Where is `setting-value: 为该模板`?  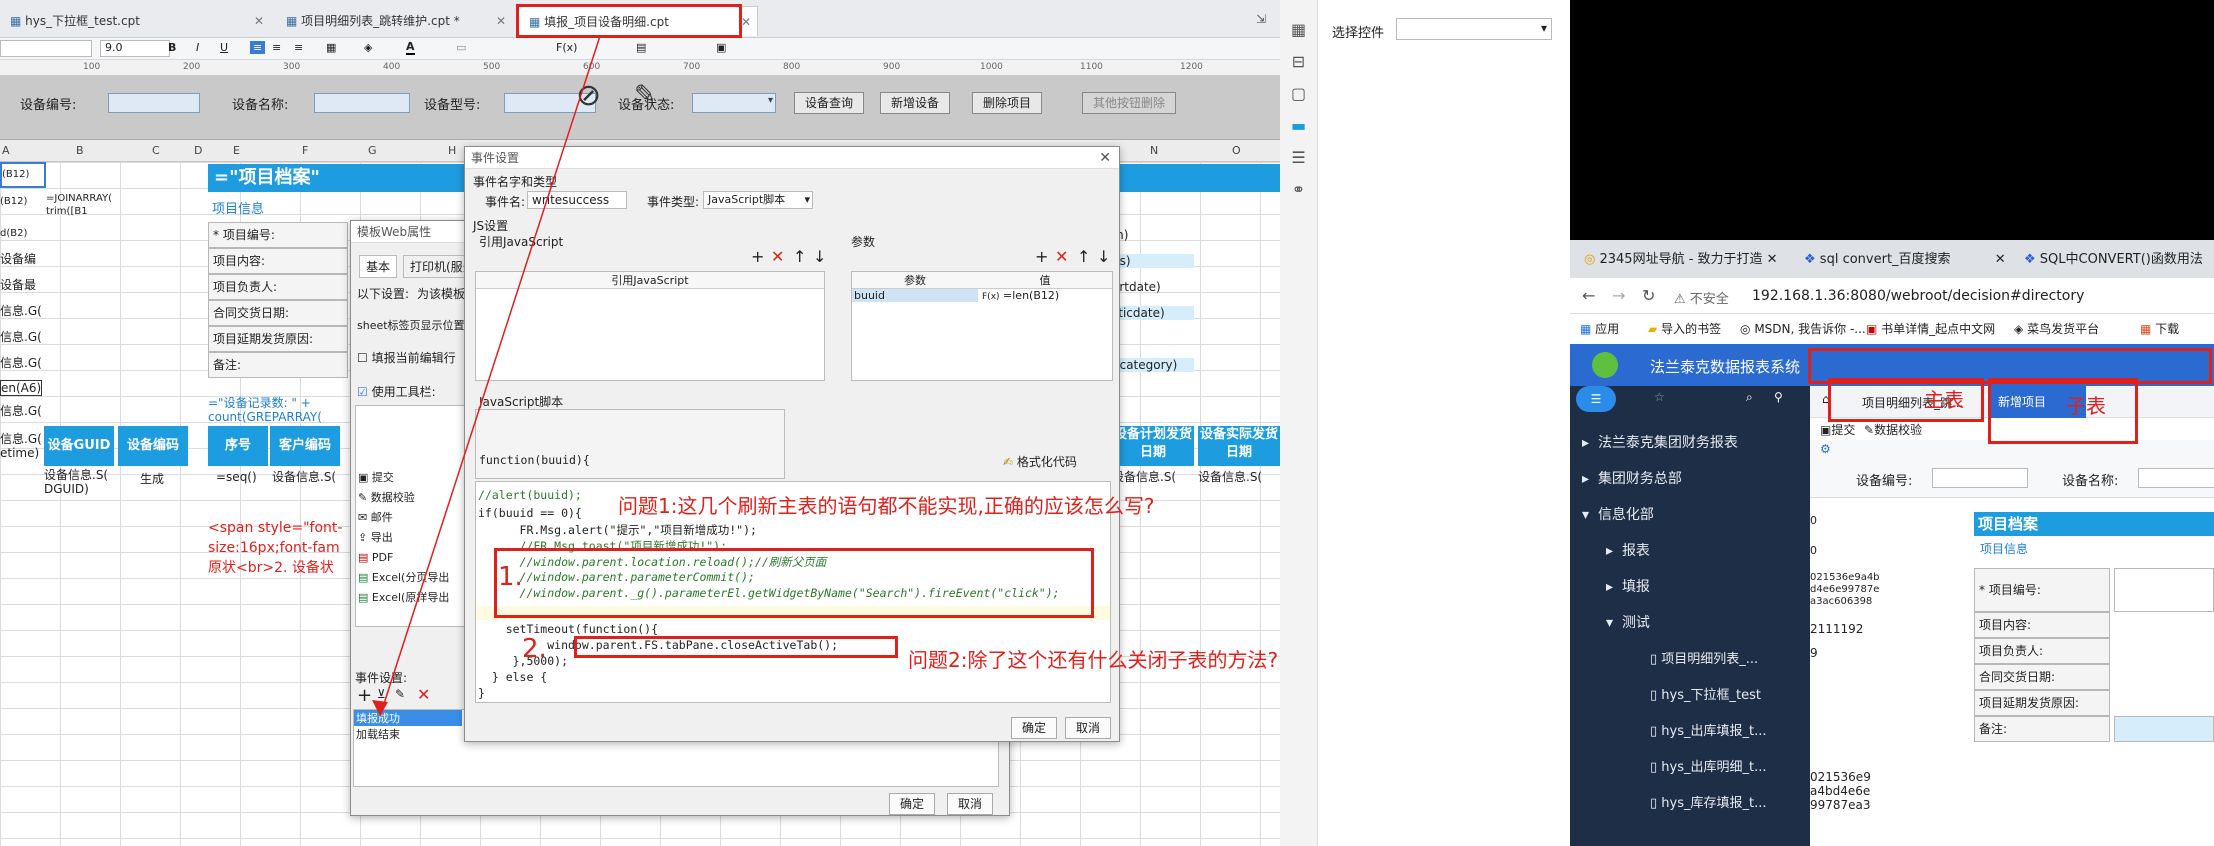 setting-value: 为该模板 is located at coordinates (441, 293).